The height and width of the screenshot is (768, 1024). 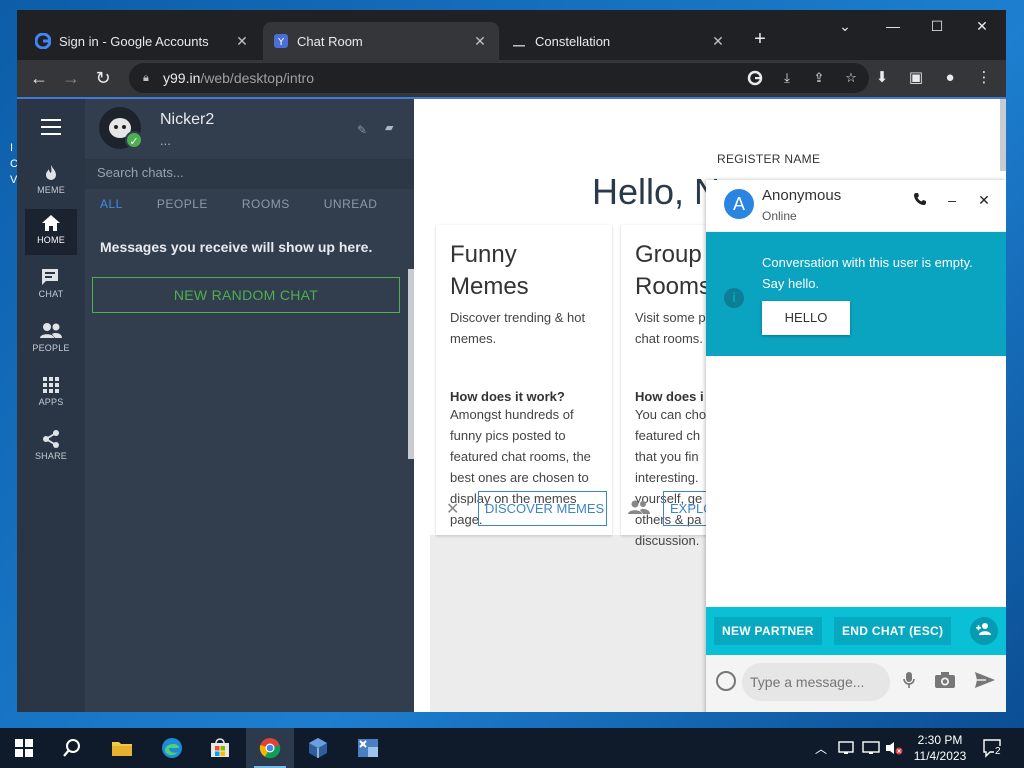 What do you see at coordinates (909, 682) in the screenshot?
I see `microphone-icon` at bounding box center [909, 682].